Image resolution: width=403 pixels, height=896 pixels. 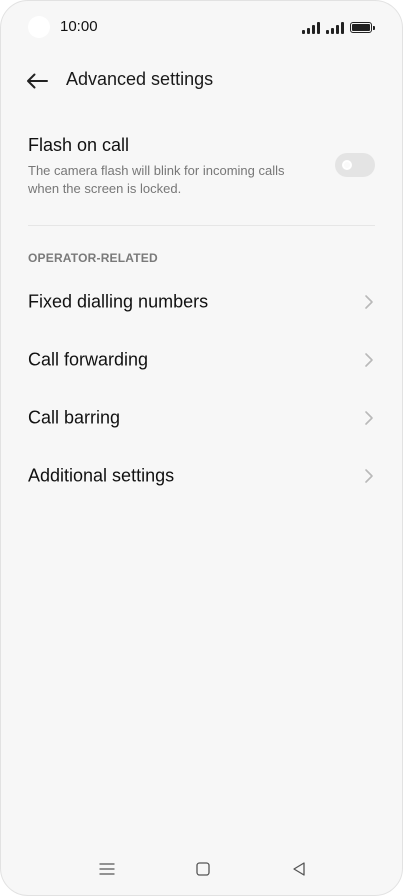 What do you see at coordinates (39, 27) in the screenshot?
I see `front-camera-cutout` at bounding box center [39, 27].